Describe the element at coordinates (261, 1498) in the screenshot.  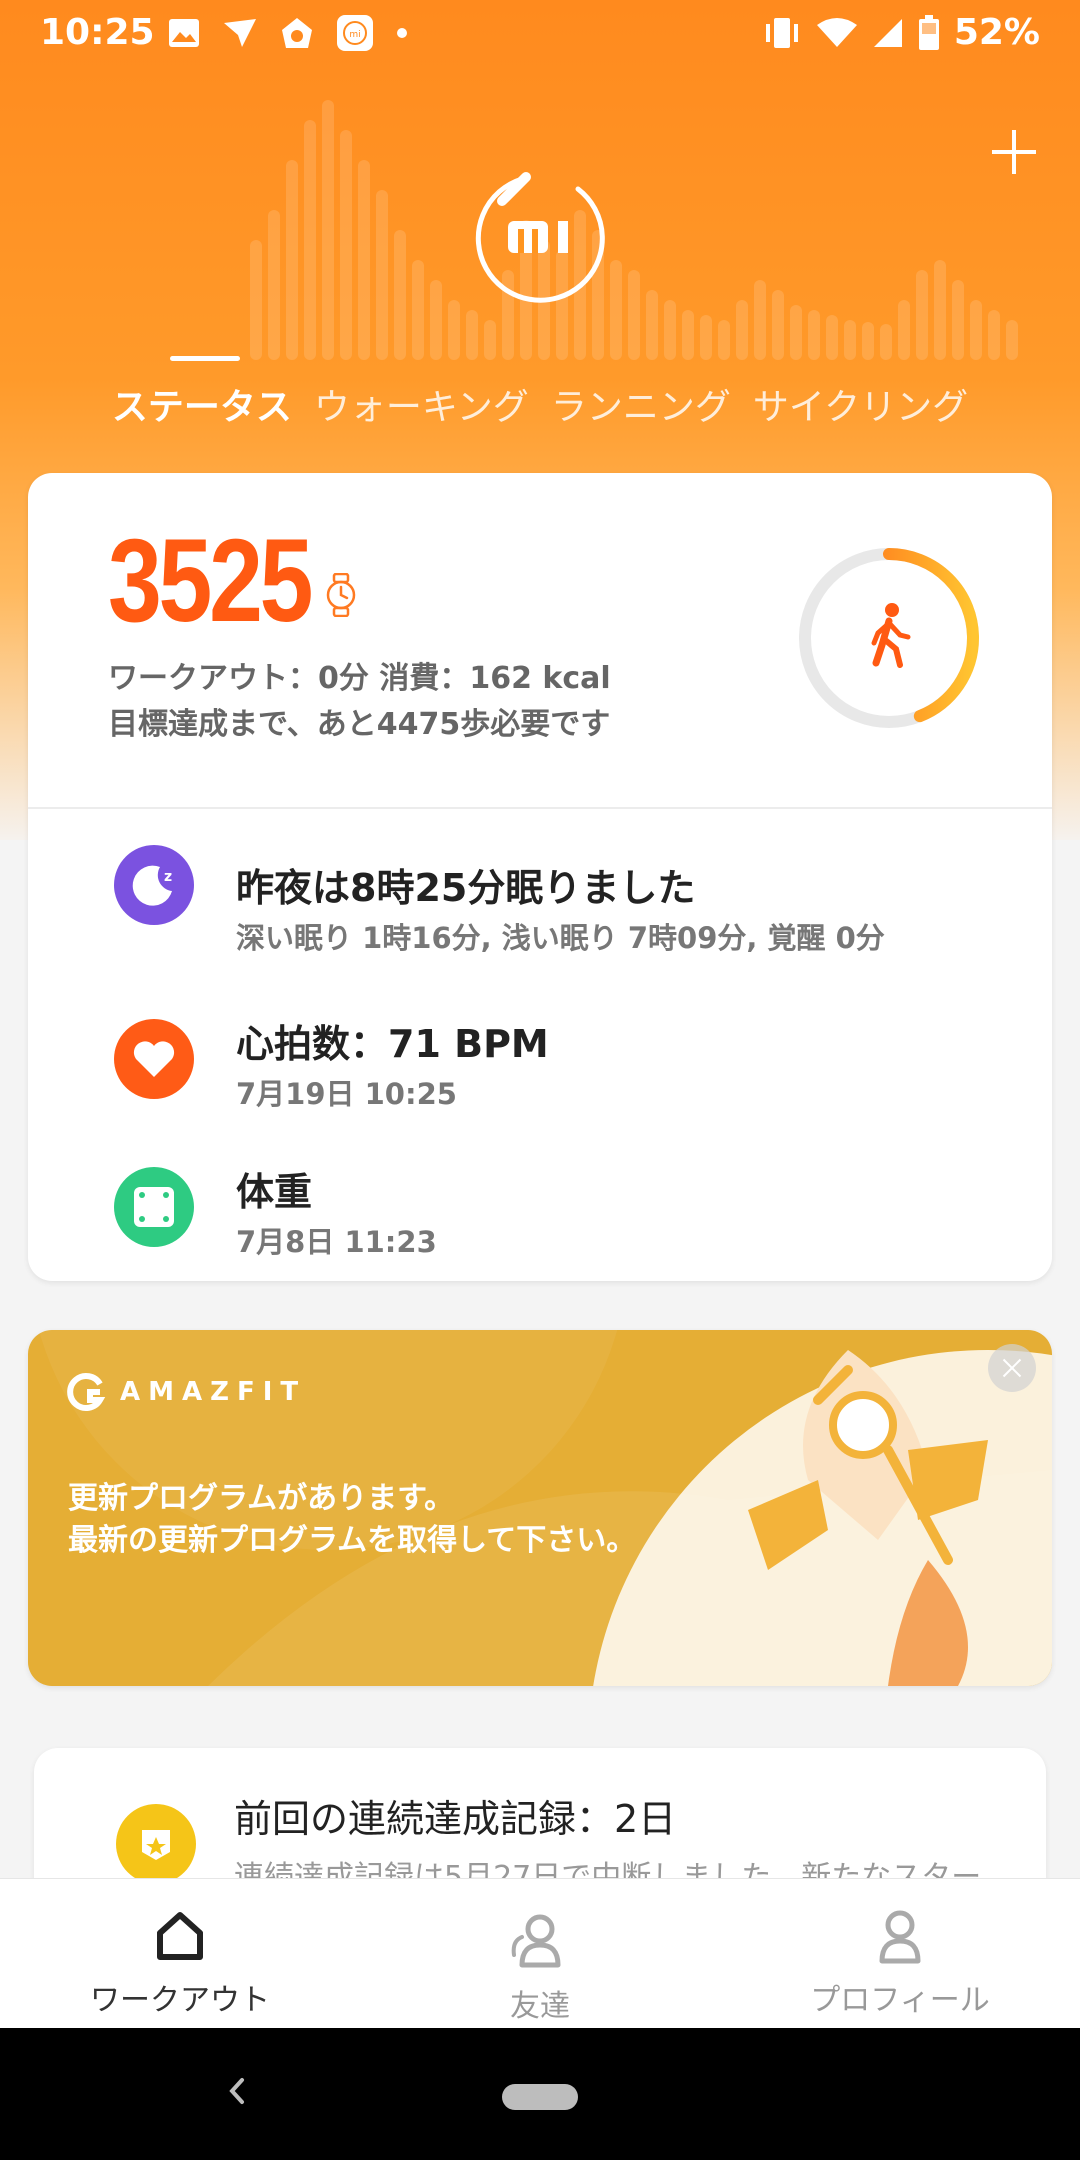
I see `promo-line-1: 更新プログラムがあります。` at that location.